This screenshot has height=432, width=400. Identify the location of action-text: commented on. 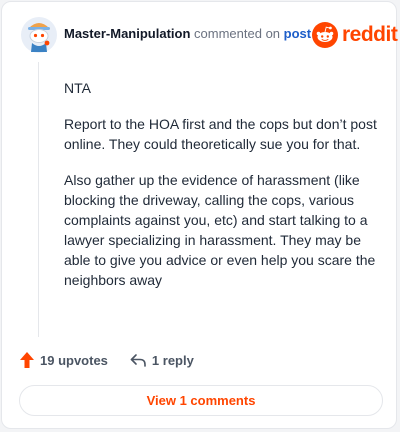
(237, 33).